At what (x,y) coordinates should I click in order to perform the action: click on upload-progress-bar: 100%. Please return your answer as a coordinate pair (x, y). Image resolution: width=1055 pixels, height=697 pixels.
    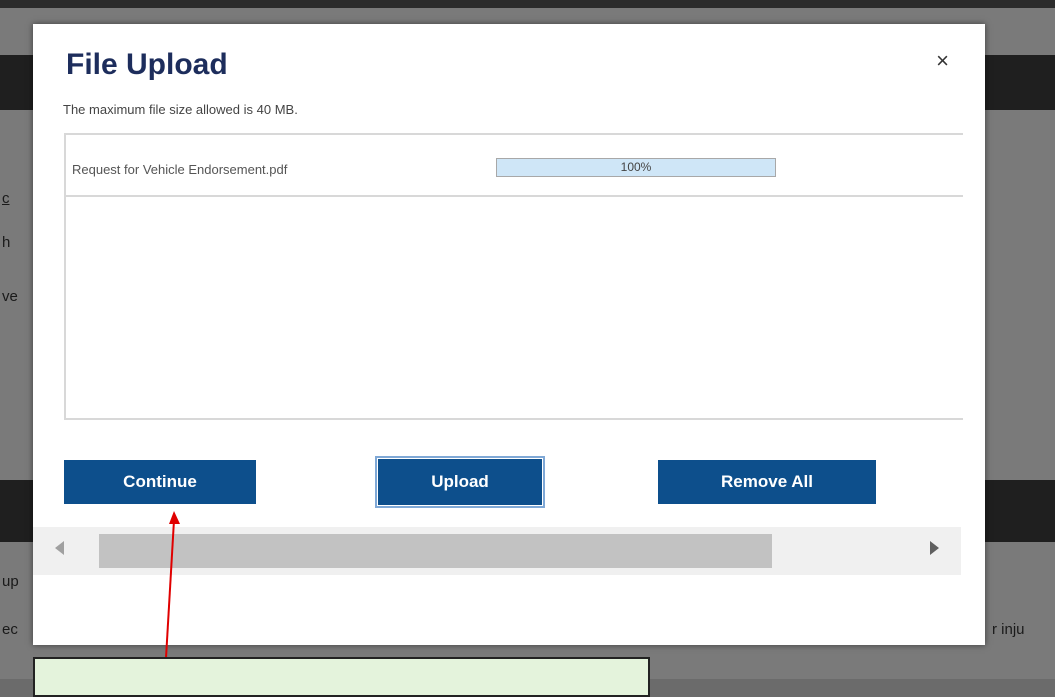
    Looking at the image, I should click on (636, 167).